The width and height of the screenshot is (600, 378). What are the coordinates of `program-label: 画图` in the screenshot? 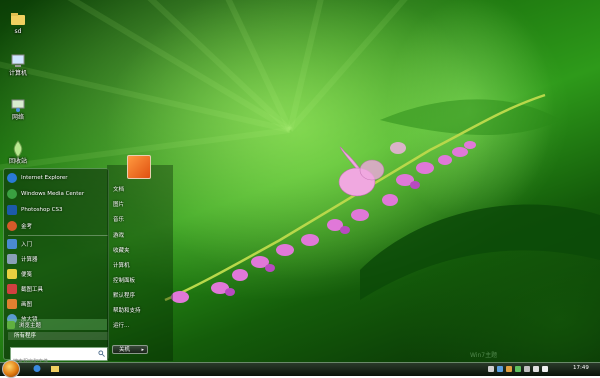 It's located at (27, 305).